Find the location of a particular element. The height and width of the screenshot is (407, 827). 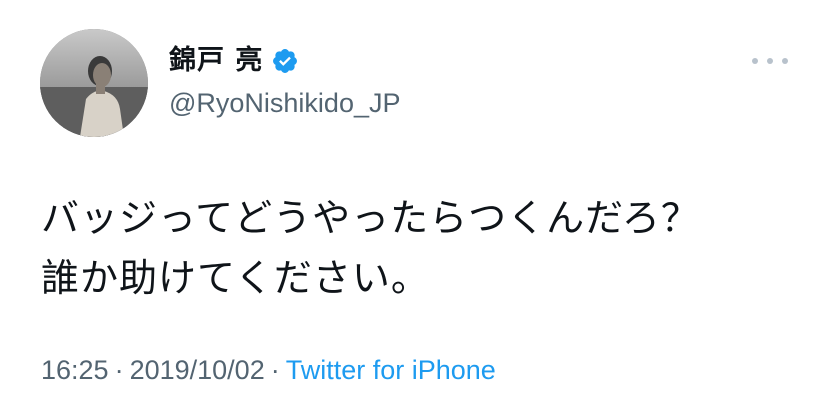

verified-badge-icon is located at coordinates (285, 61).